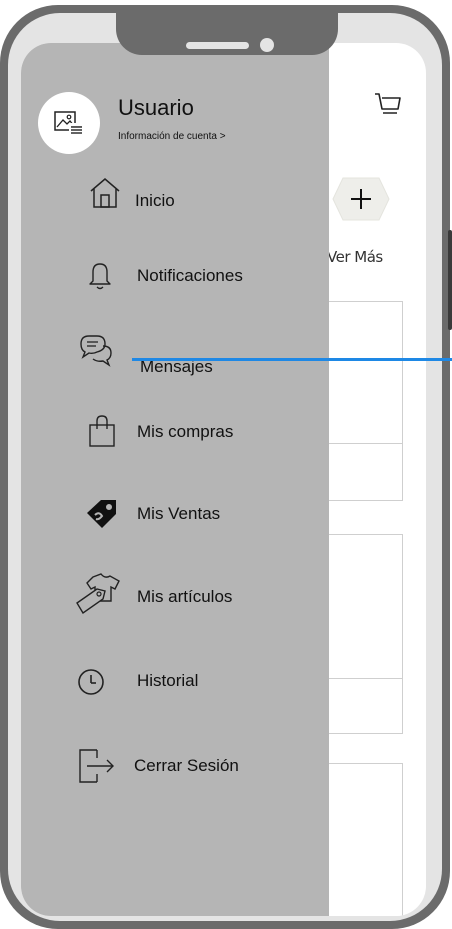  I want to click on clock-icon, so click(91, 682).